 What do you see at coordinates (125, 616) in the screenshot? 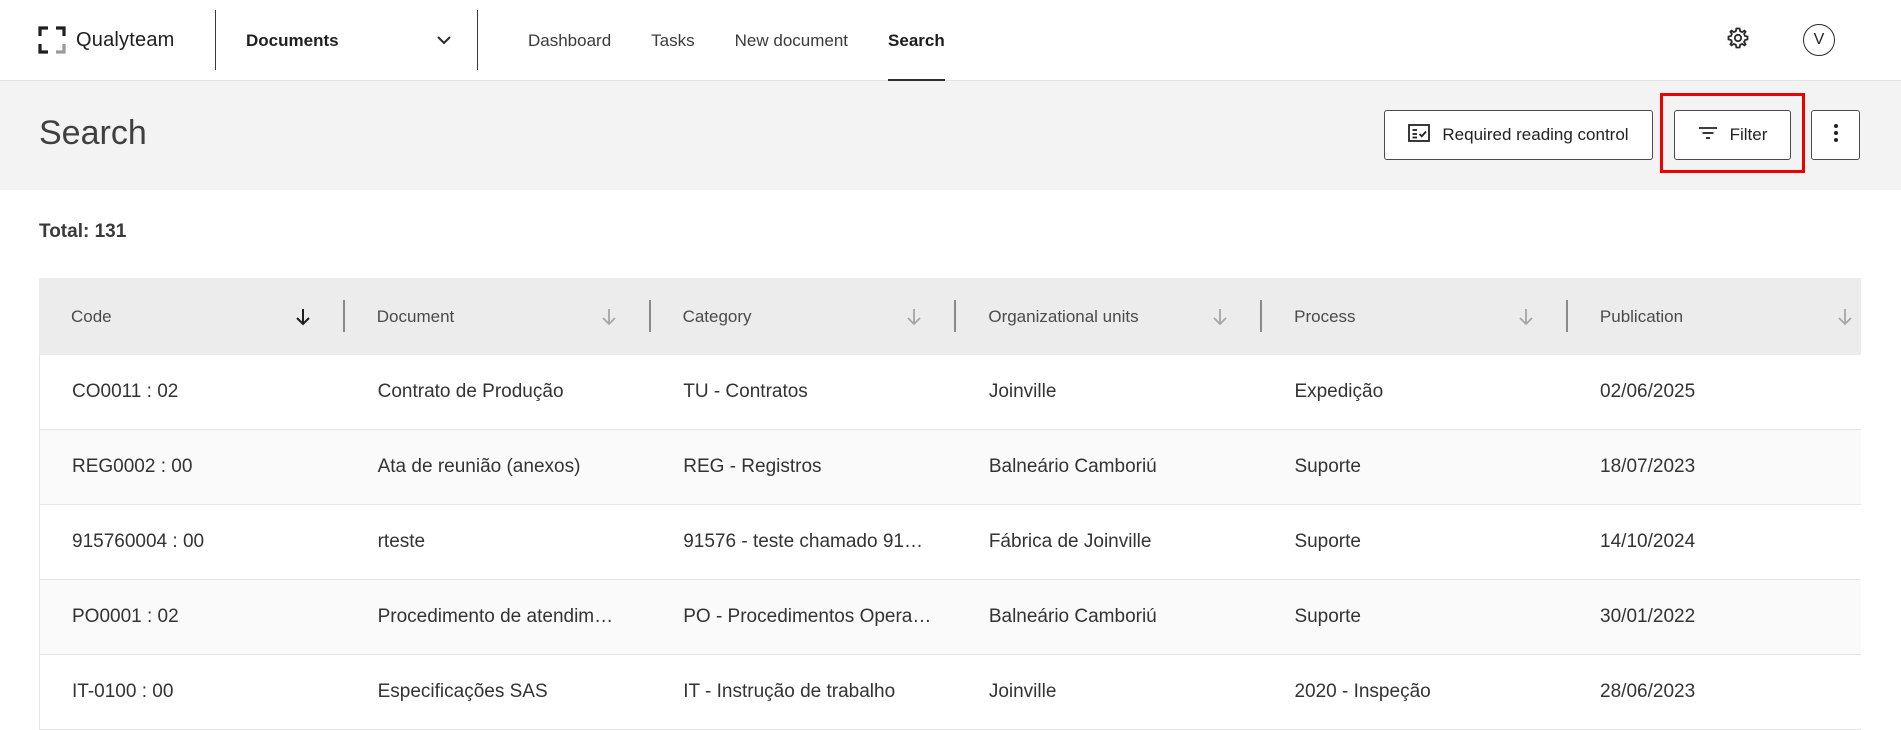
I see `cell-code: PO0001 : 02` at bounding box center [125, 616].